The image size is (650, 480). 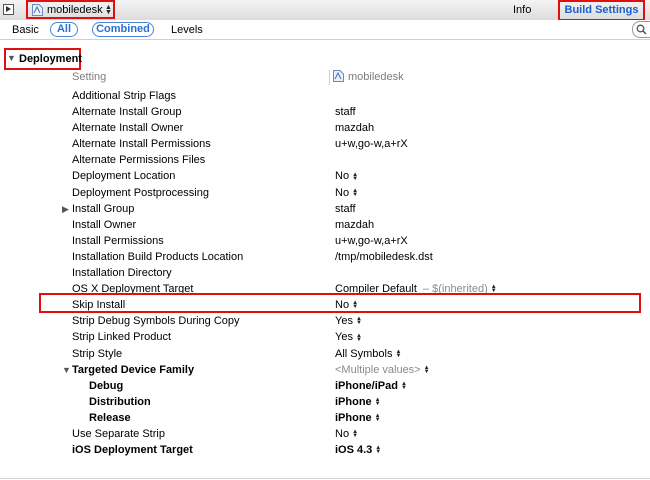 What do you see at coordinates (325, 402) in the screenshot?
I see `setting-row-distribution: Distribution iPhone ▲ ▼` at bounding box center [325, 402].